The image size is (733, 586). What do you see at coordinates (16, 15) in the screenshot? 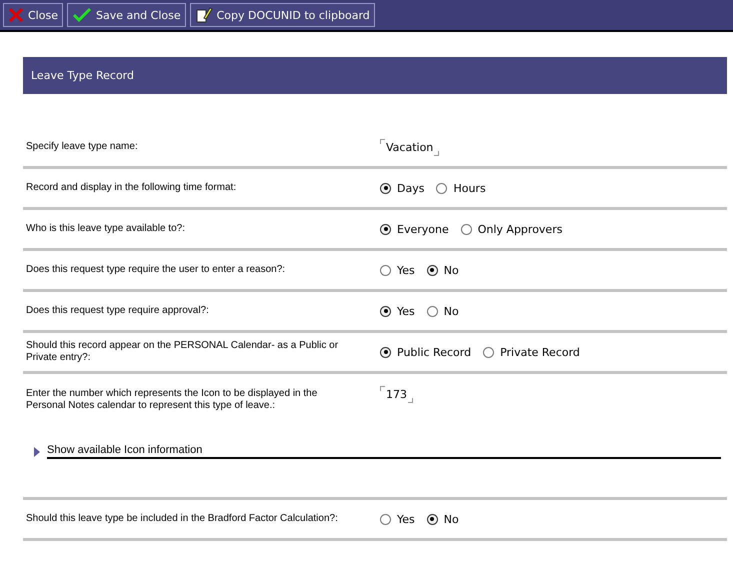
I see `close-icon` at bounding box center [16, 15].